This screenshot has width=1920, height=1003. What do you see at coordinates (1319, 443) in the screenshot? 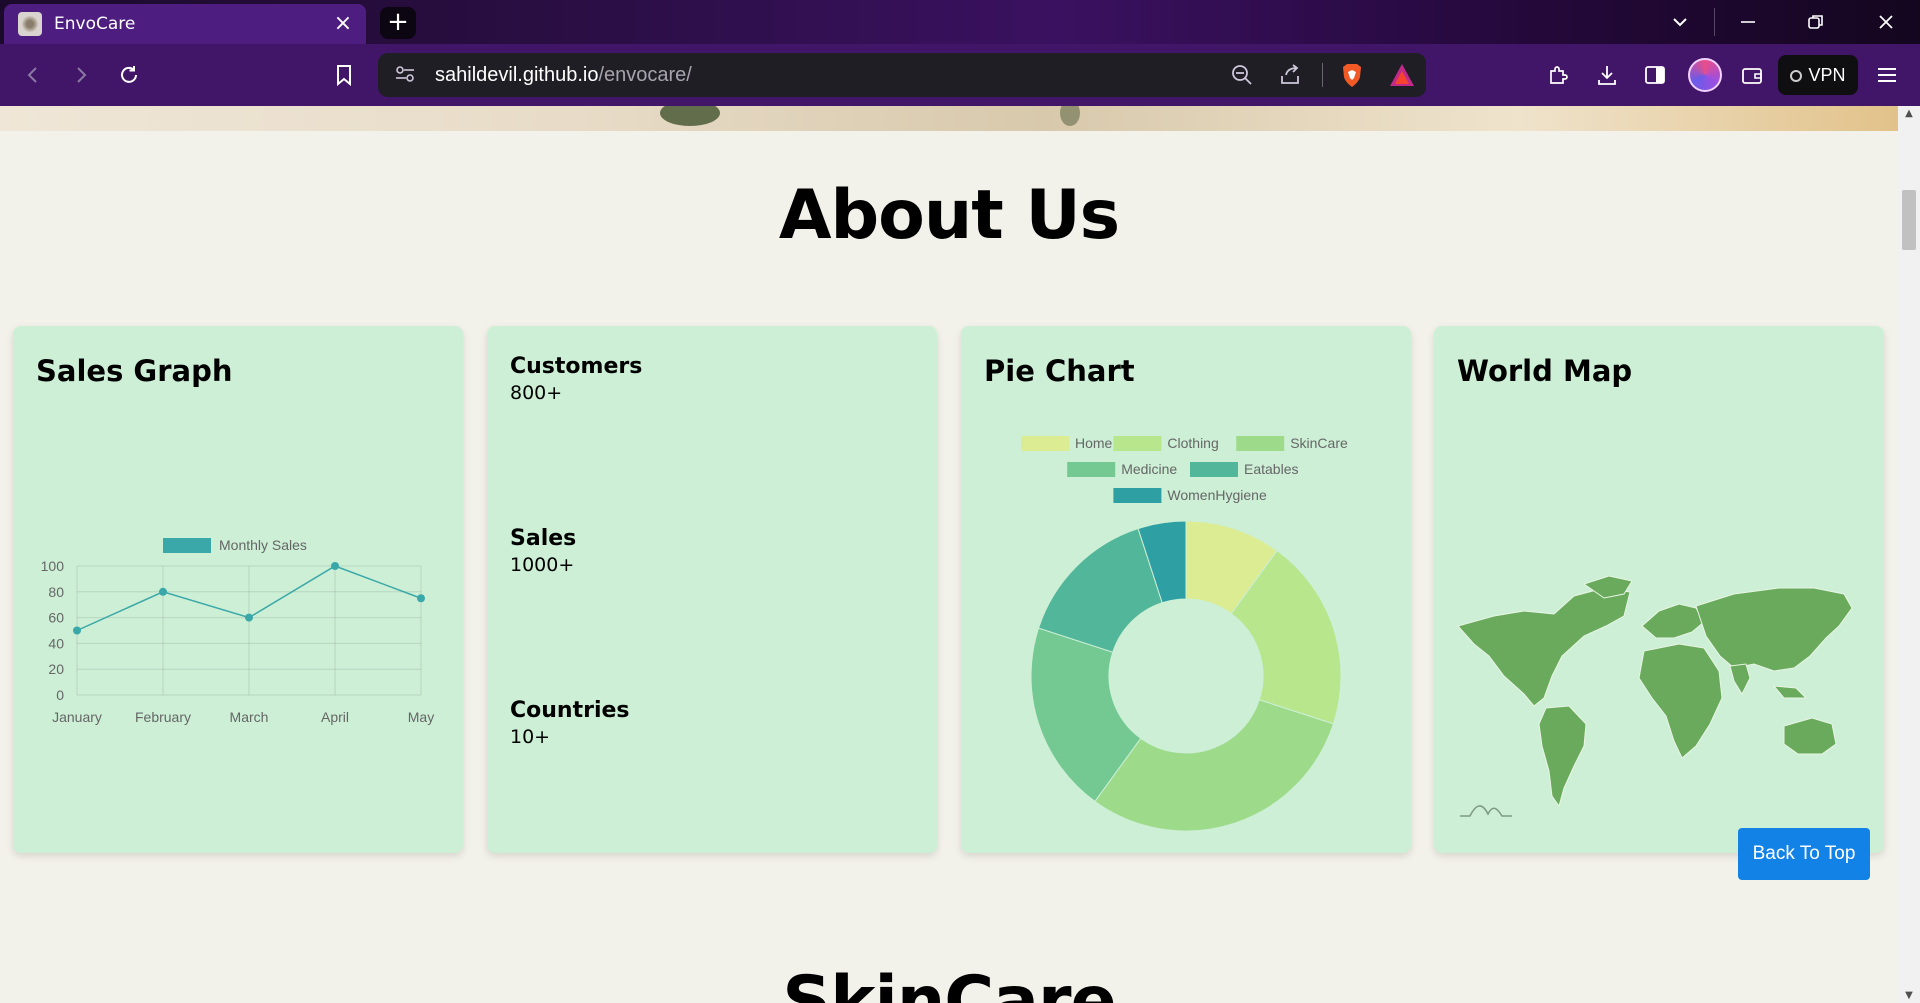
I see `legend-label: SkinCare` at bounding box center [1319, 443].